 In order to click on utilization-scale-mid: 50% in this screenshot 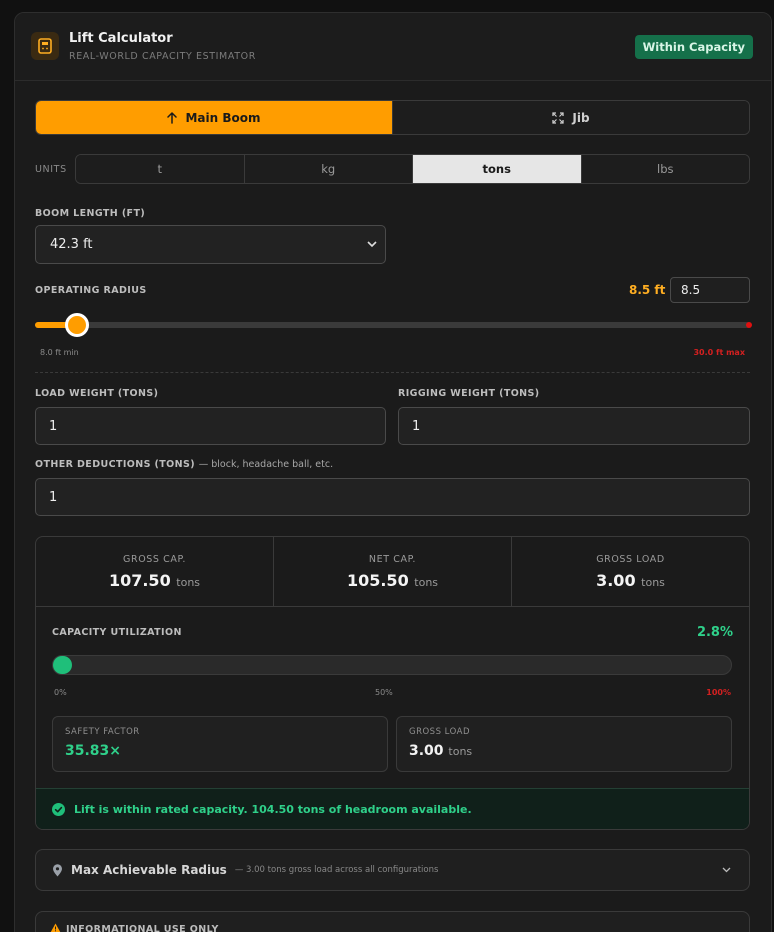, I will do `click(384, 692)`.